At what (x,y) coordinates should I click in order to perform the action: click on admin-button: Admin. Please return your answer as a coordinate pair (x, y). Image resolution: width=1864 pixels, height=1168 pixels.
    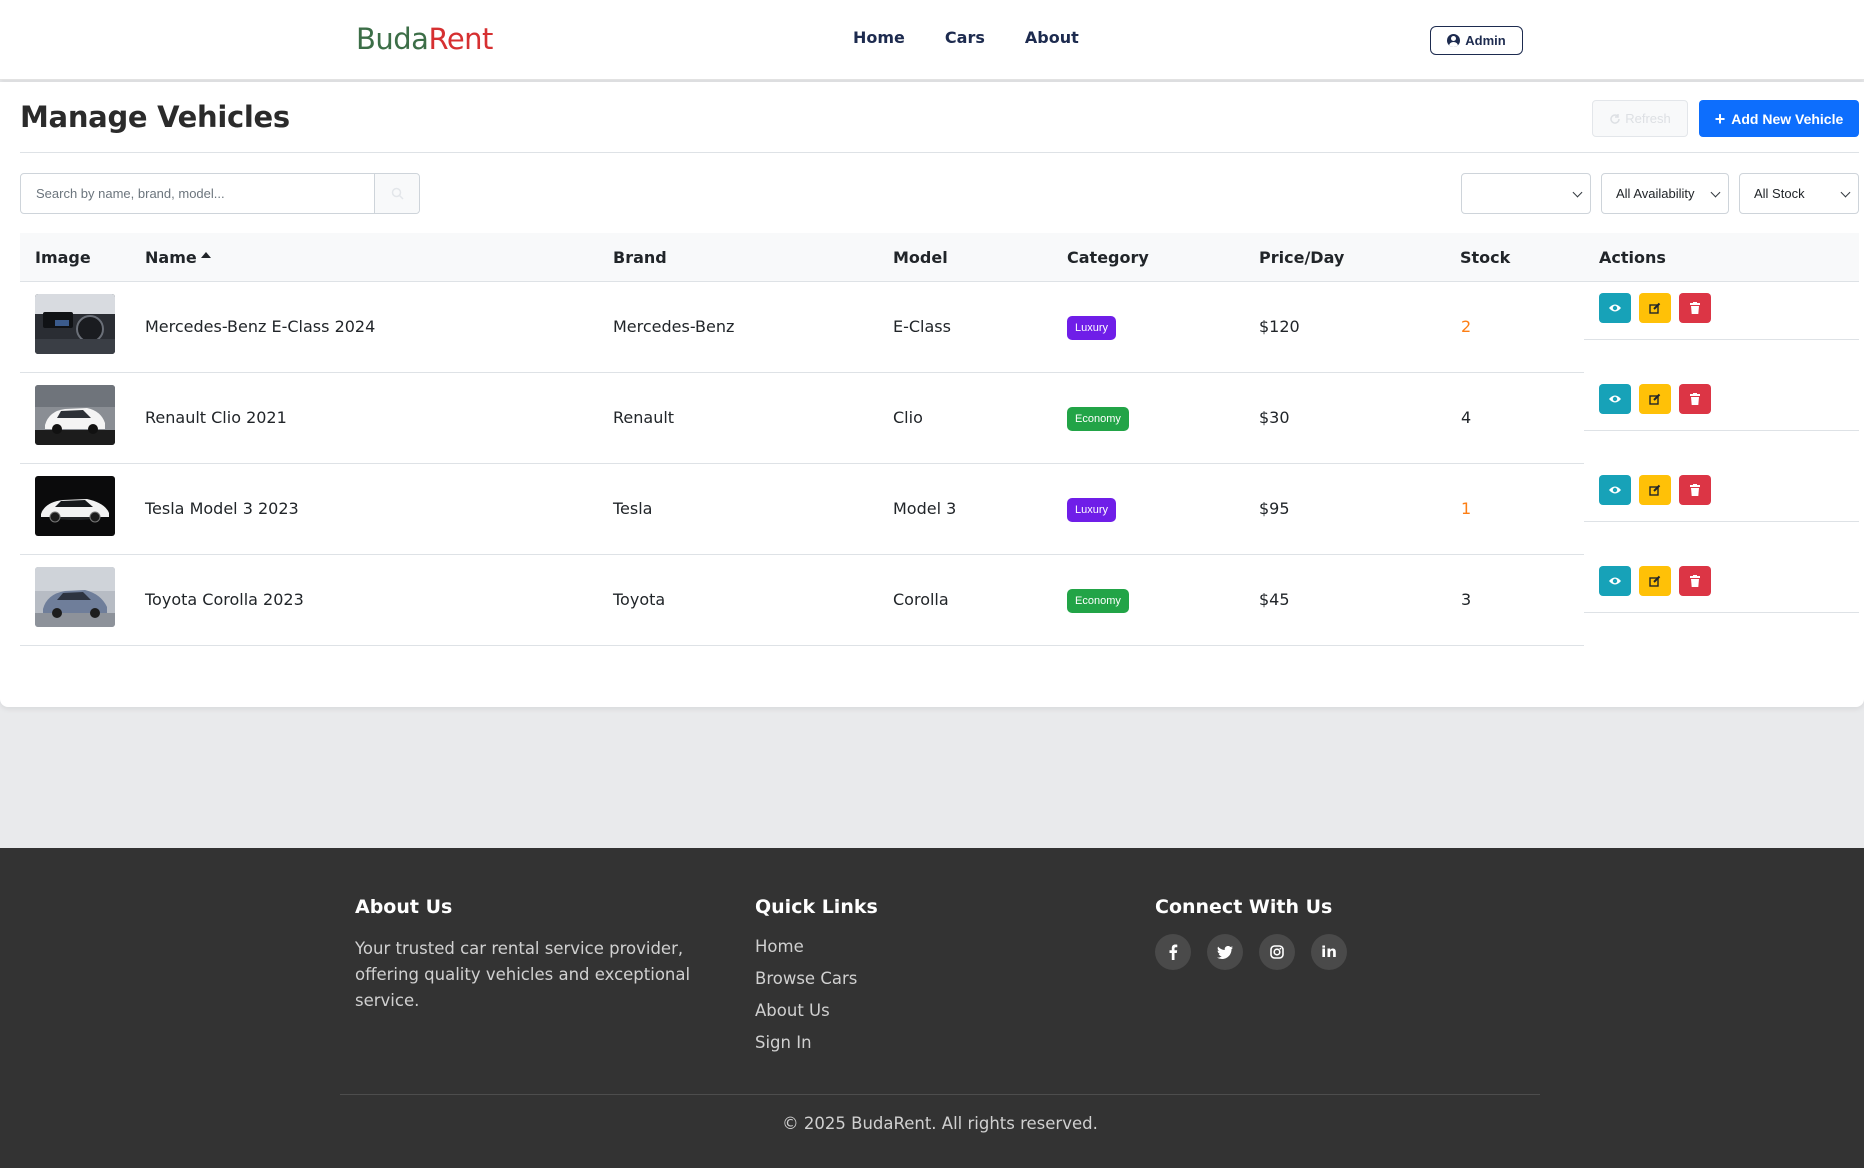
    Looking at the image, I should click on (1476, 40).